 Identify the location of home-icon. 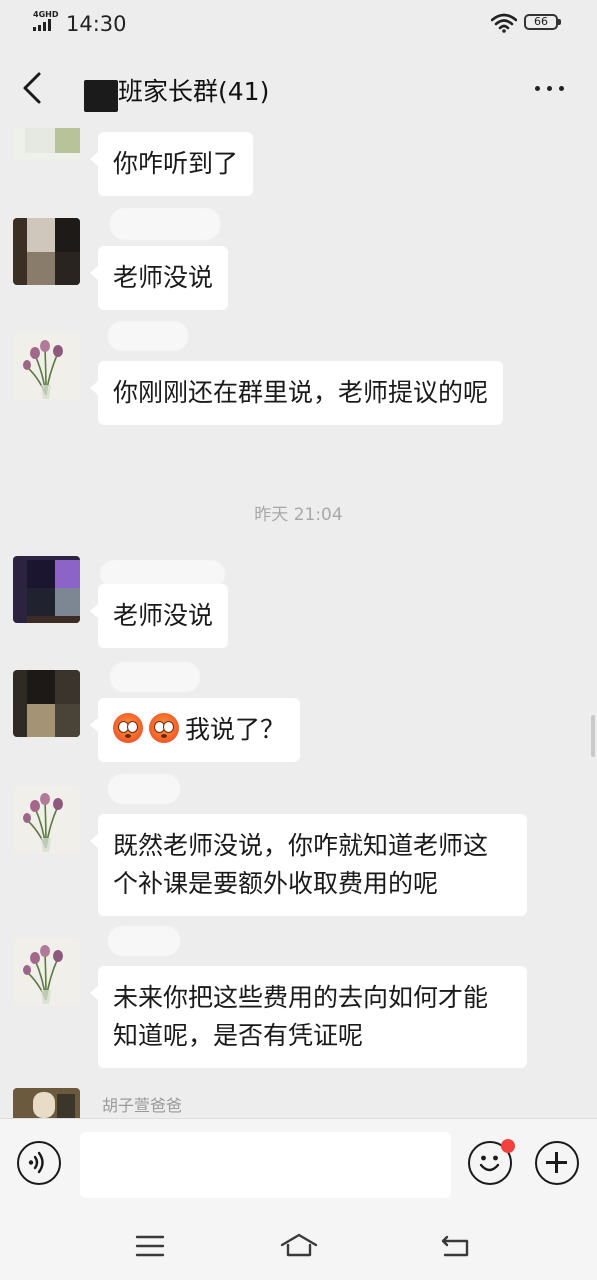
(299, 1245).